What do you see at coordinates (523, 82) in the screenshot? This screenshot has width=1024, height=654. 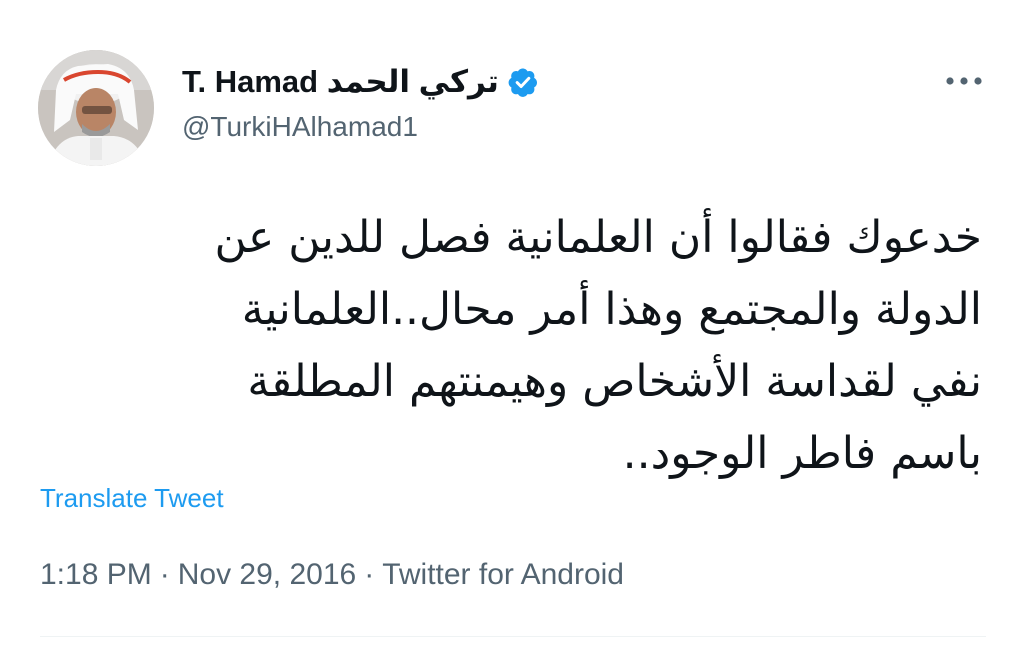 I see `verified-badge-icon` at bounding box center [523, 82].